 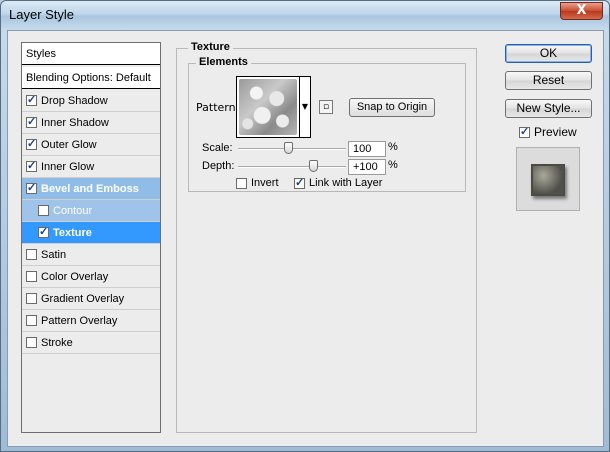 What do you see at coordinates (265, 183) in the screenshot?
I see `invert-label: Invert` at bounding box center [265, 183].